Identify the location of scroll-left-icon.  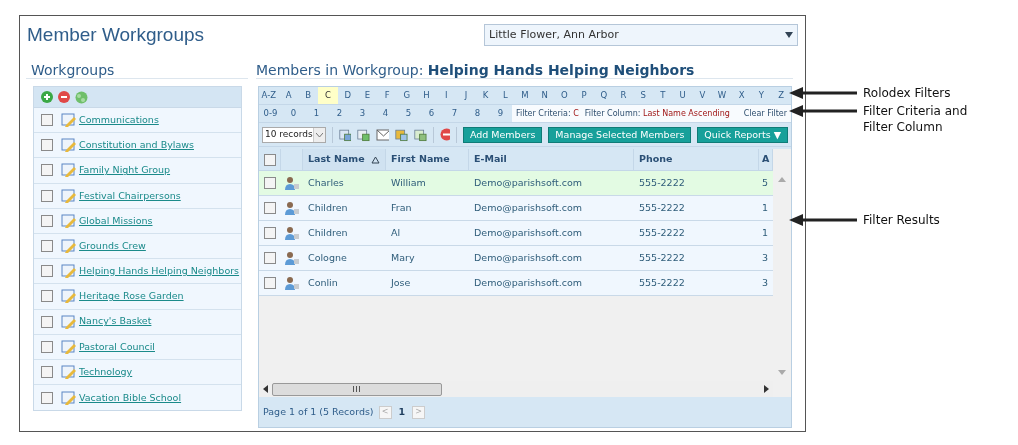
(265, 389).